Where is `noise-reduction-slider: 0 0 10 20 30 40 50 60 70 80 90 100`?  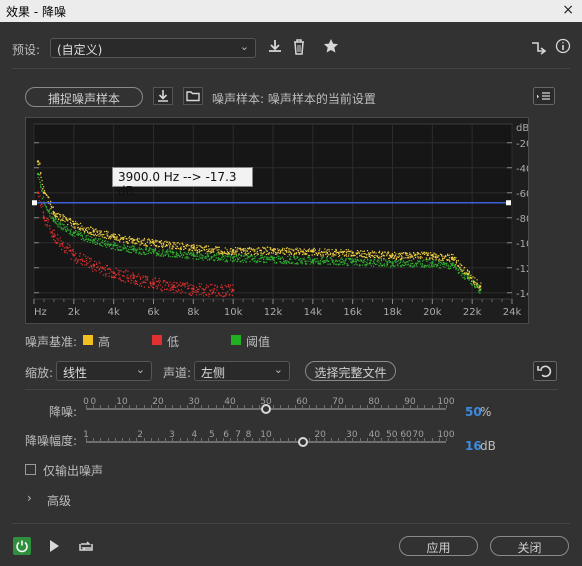
noise-reduction-slider: 0 0 10 20 30 40 50 60 70 80 90 100 is located at coordinates (269, 412).